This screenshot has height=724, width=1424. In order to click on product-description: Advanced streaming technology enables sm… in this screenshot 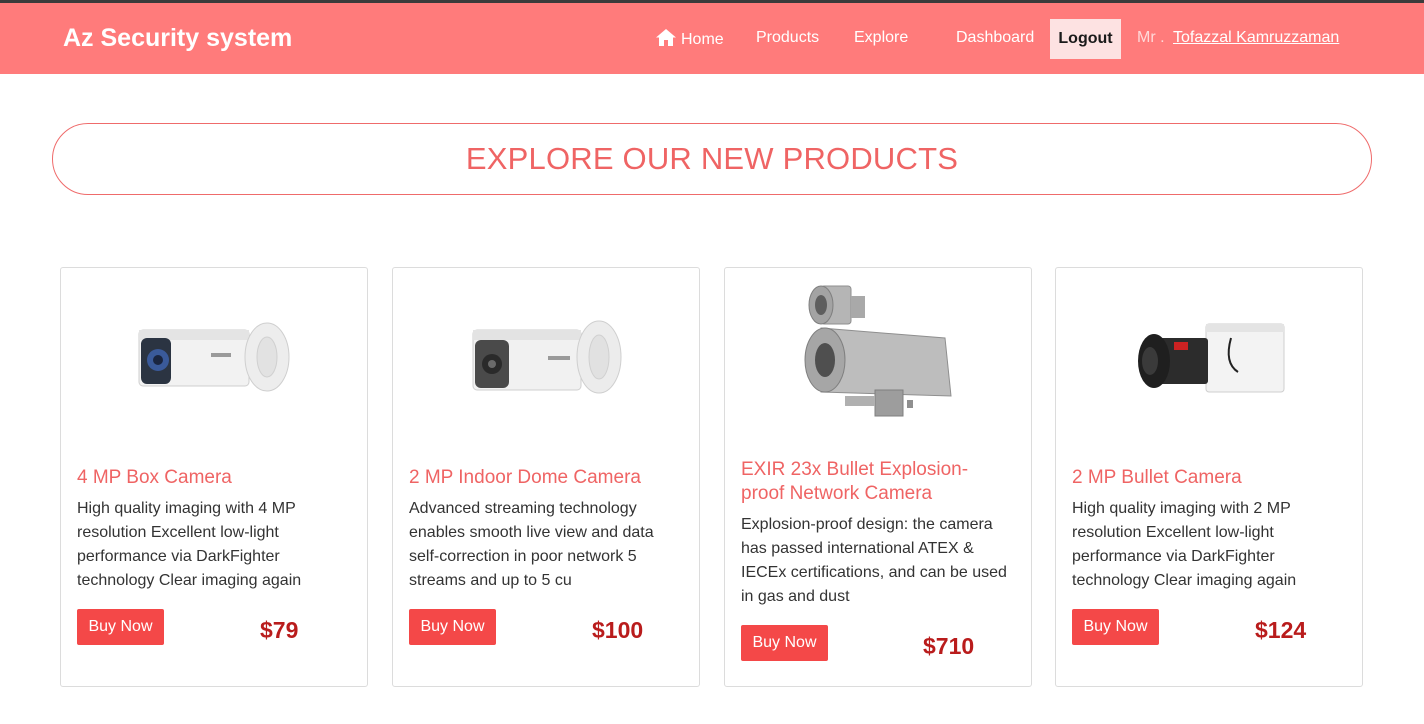, I will do `click(531, 544)`.